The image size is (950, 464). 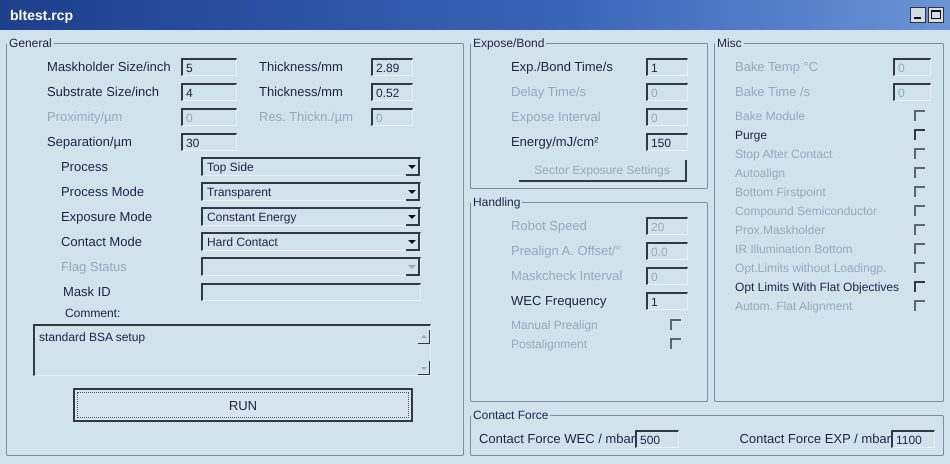 What do you see at coordinates (657, 439) in the screenshot?
I see `input-field: 500` at bounding box center [657, 439].